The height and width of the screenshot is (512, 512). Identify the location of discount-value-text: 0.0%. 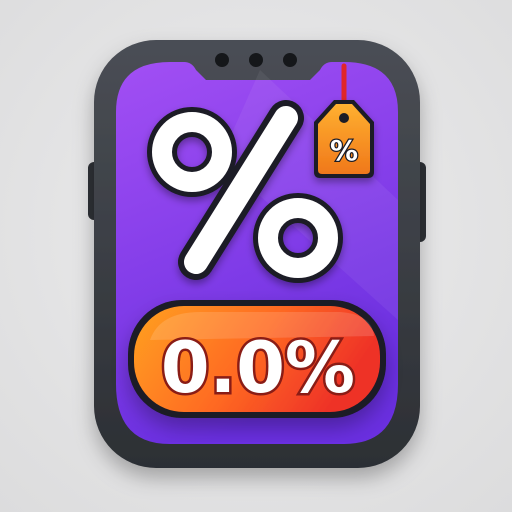
(258, 368).